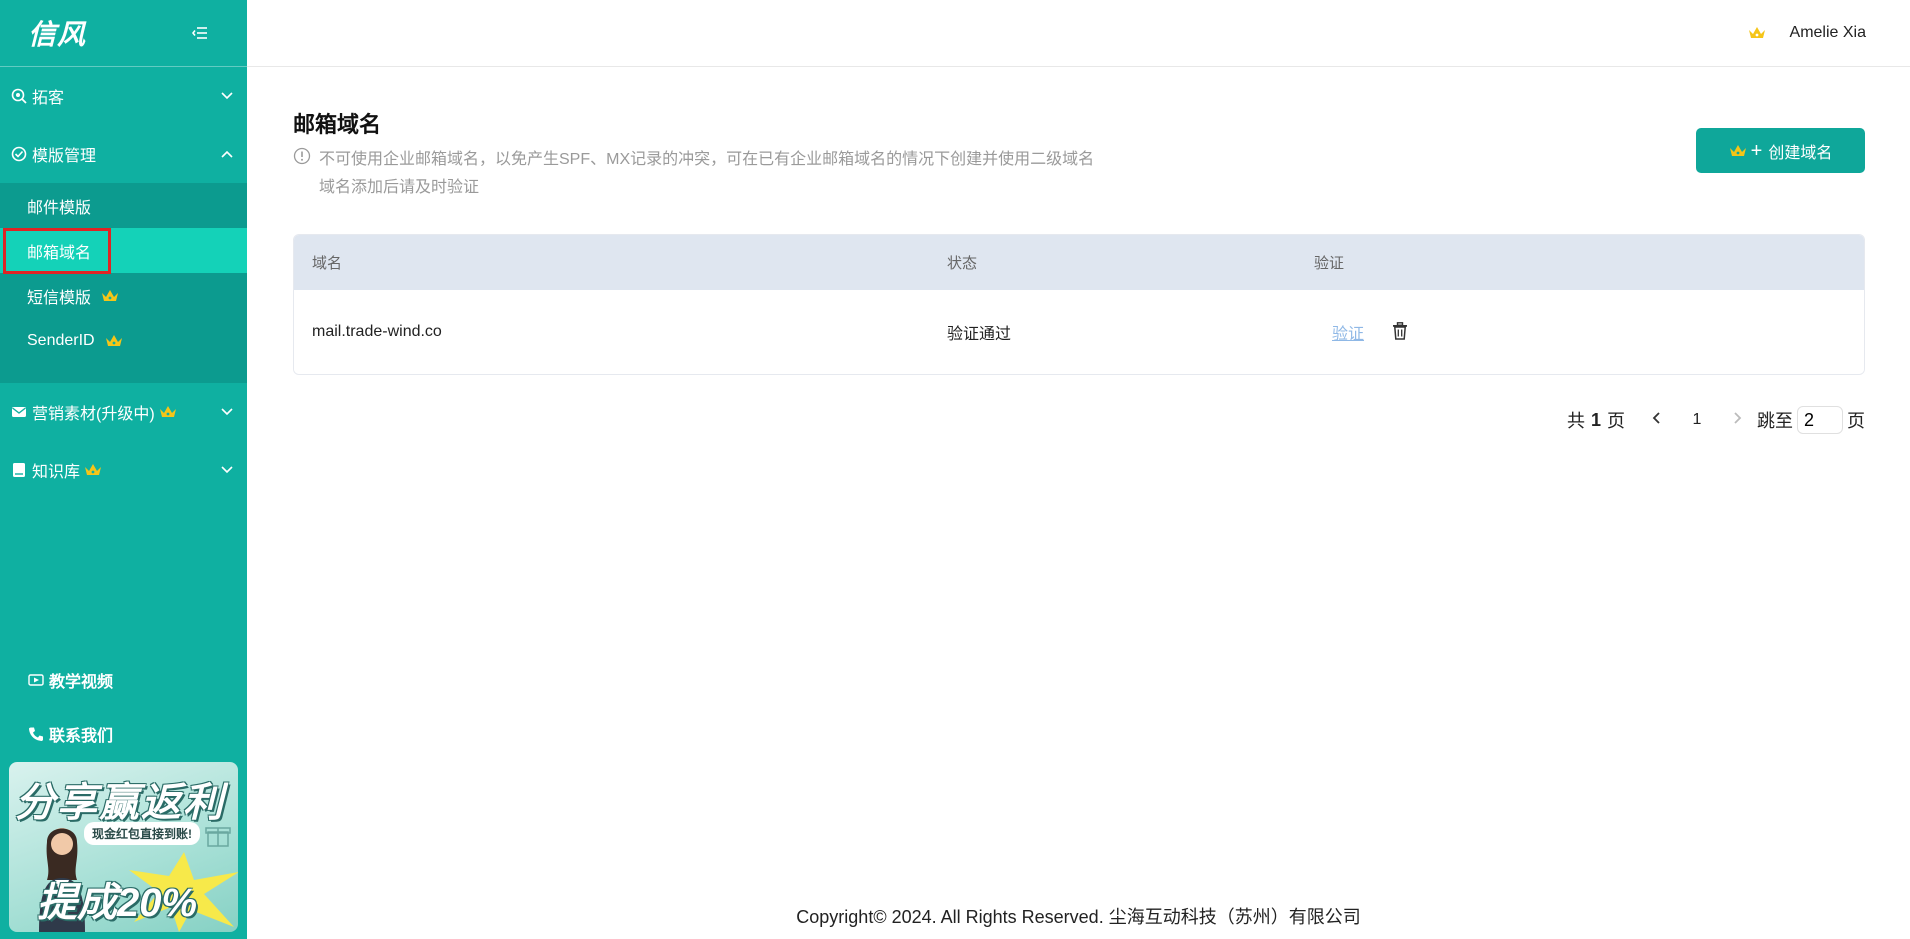  Describe the element at coordinates (123, 33) in the screenshot. I see `sidebar-header: 信风` at that location.